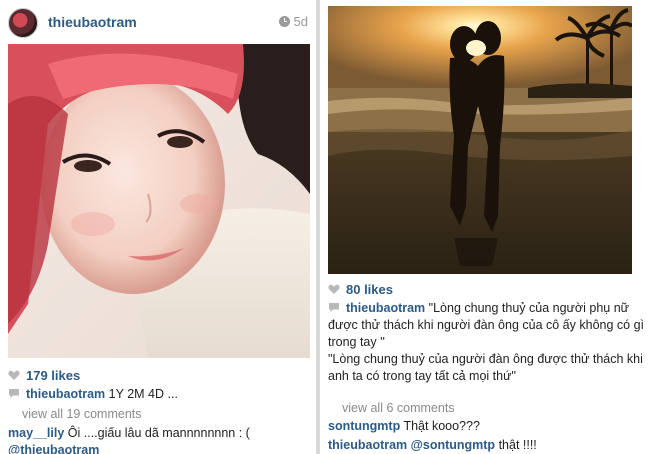 The width and height of the screenshot is (660, 454). I want to click on comment-username: thieubaotram, so click(367, 445).